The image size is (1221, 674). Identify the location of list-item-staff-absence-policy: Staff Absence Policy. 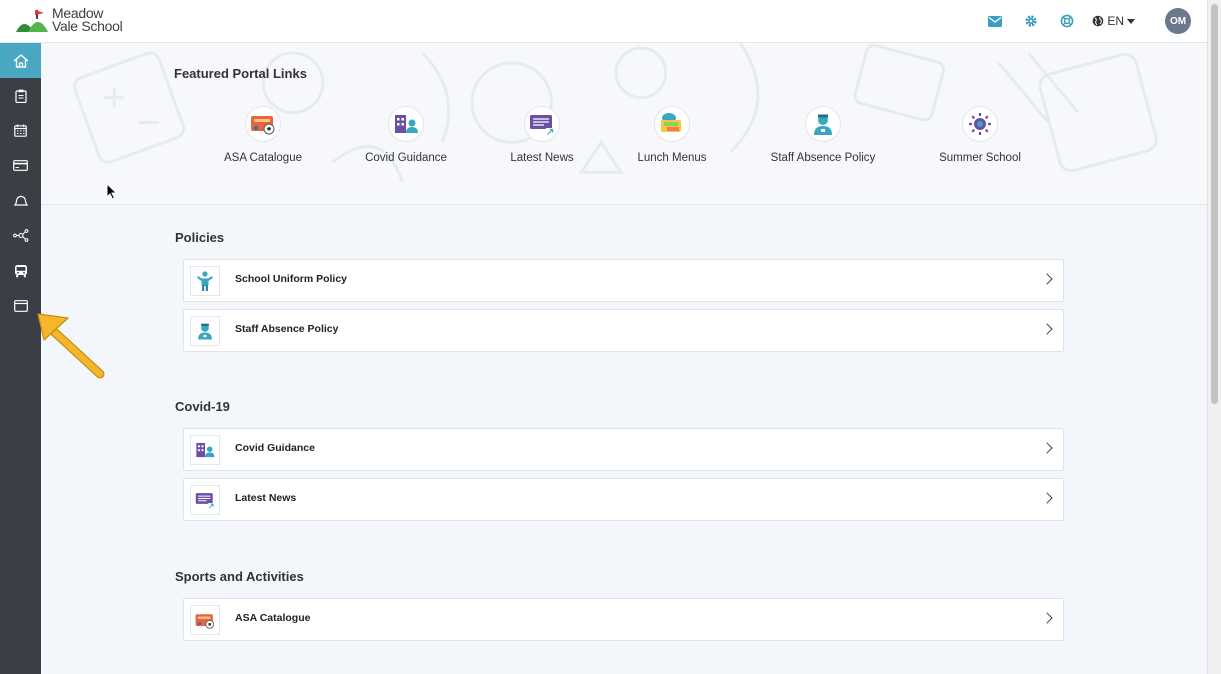
(623, 330).